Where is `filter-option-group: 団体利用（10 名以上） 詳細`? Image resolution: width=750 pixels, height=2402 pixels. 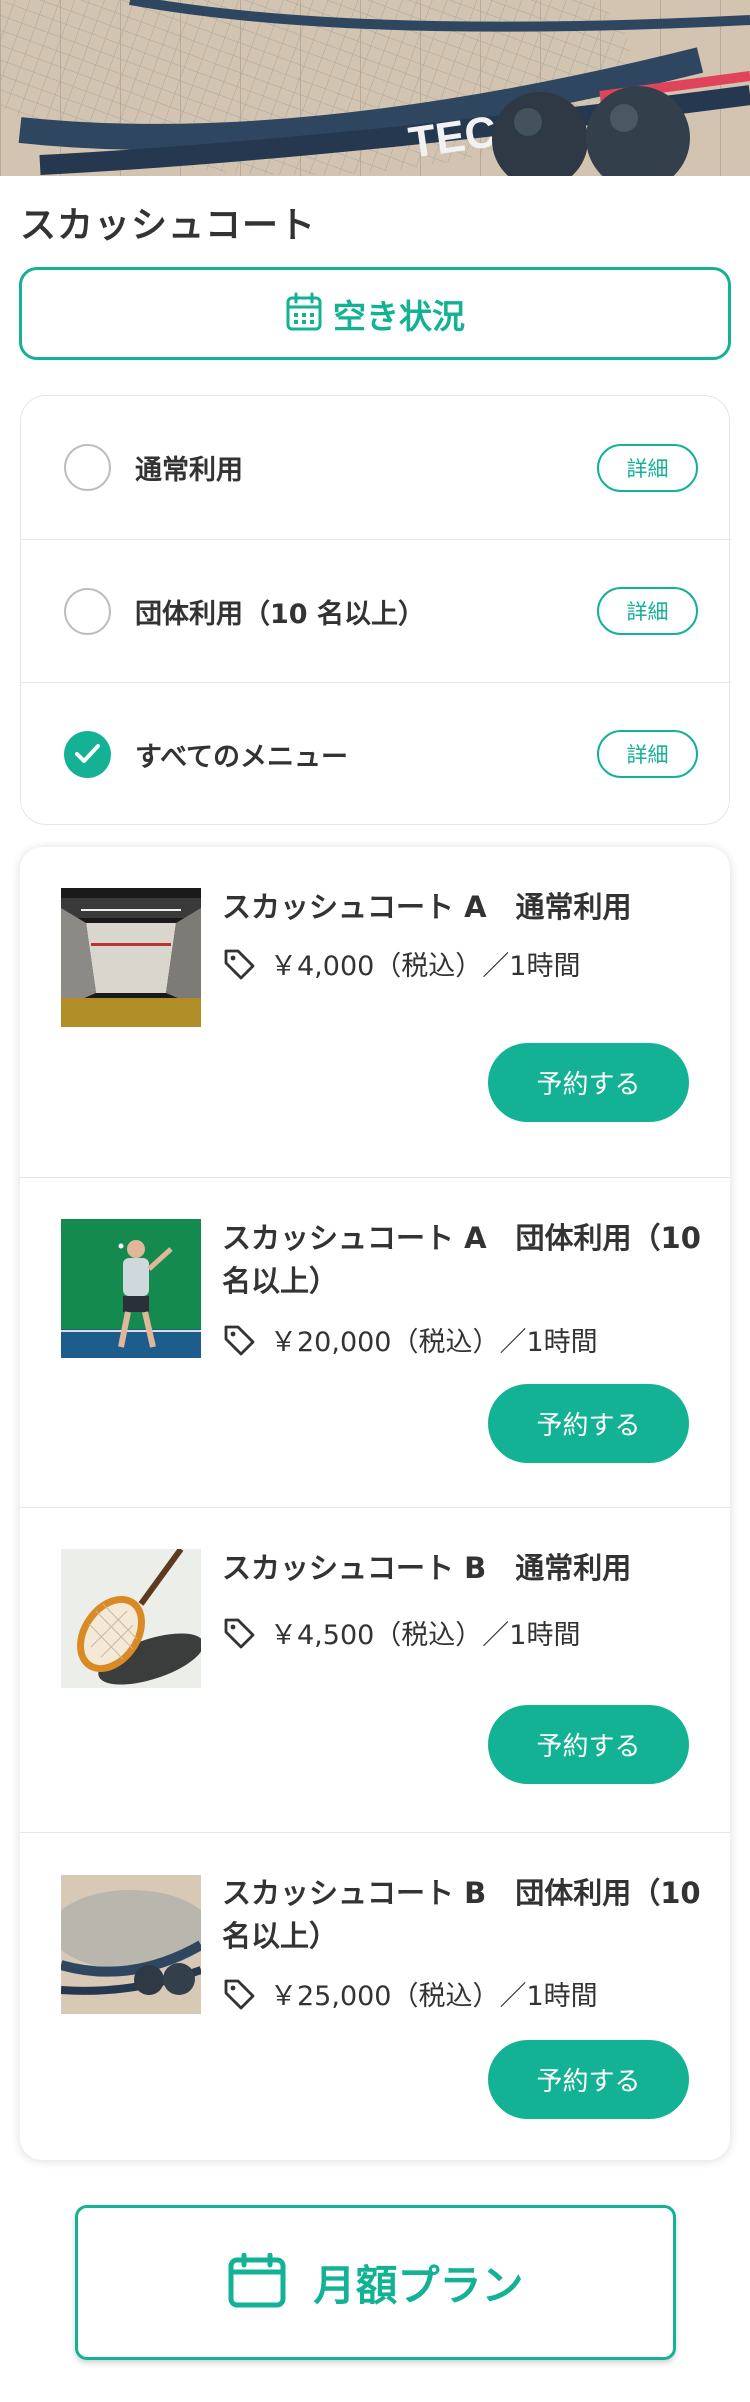
filter-option-group: 団体利用（10 名以上） 詳細 is located at coordinates (376, 610).